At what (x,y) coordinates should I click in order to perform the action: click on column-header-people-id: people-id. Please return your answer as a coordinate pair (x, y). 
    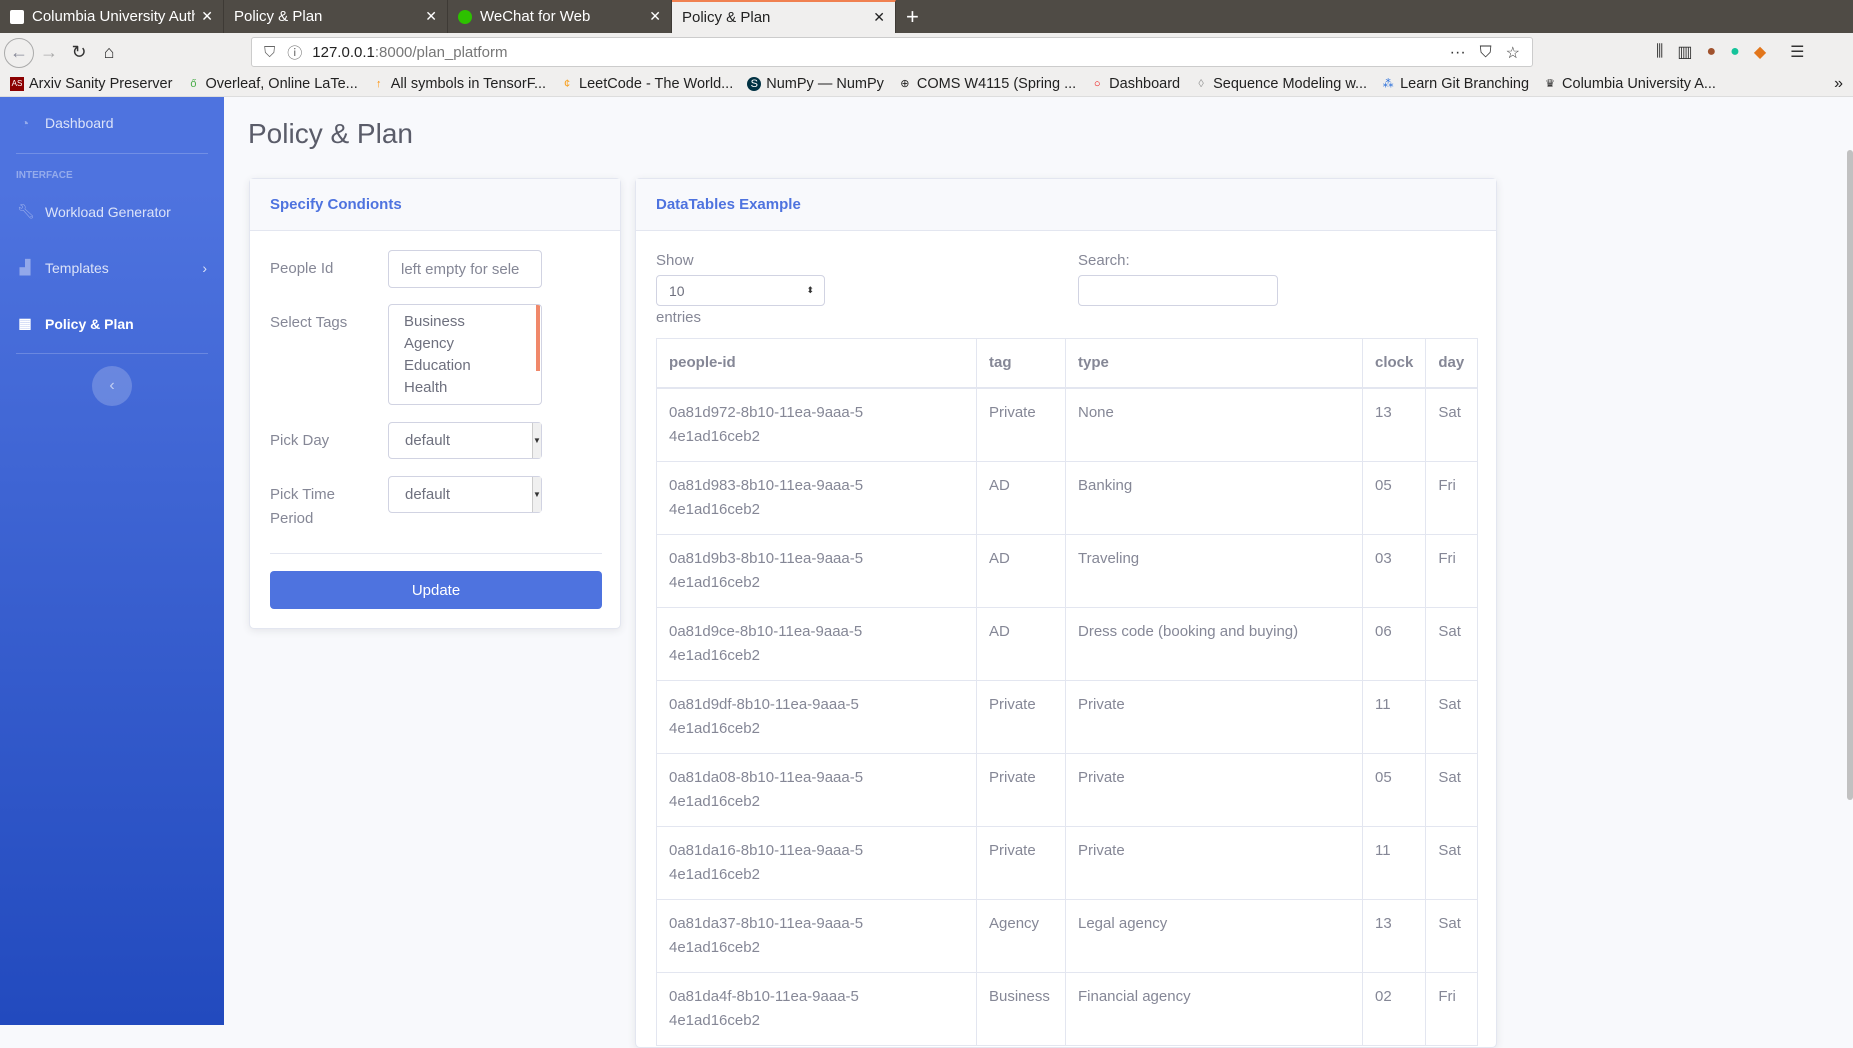
    Looking at the image, I should click on (816, 363).